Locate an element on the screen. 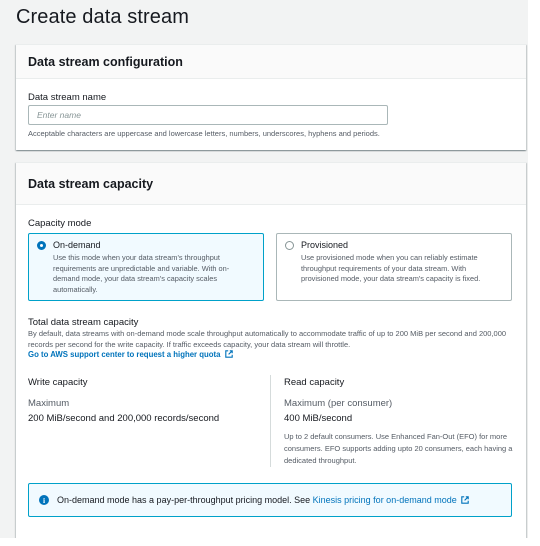  on-demand-radio is located at coordinates (41, 245).